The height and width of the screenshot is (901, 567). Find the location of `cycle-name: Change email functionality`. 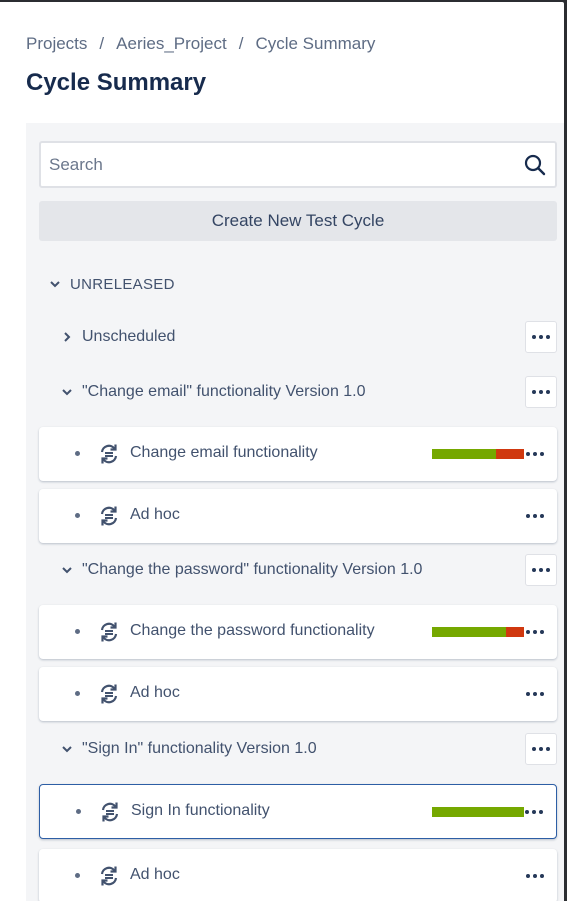

cycle-name: Change email functionality is located at coordinates (224, 452).